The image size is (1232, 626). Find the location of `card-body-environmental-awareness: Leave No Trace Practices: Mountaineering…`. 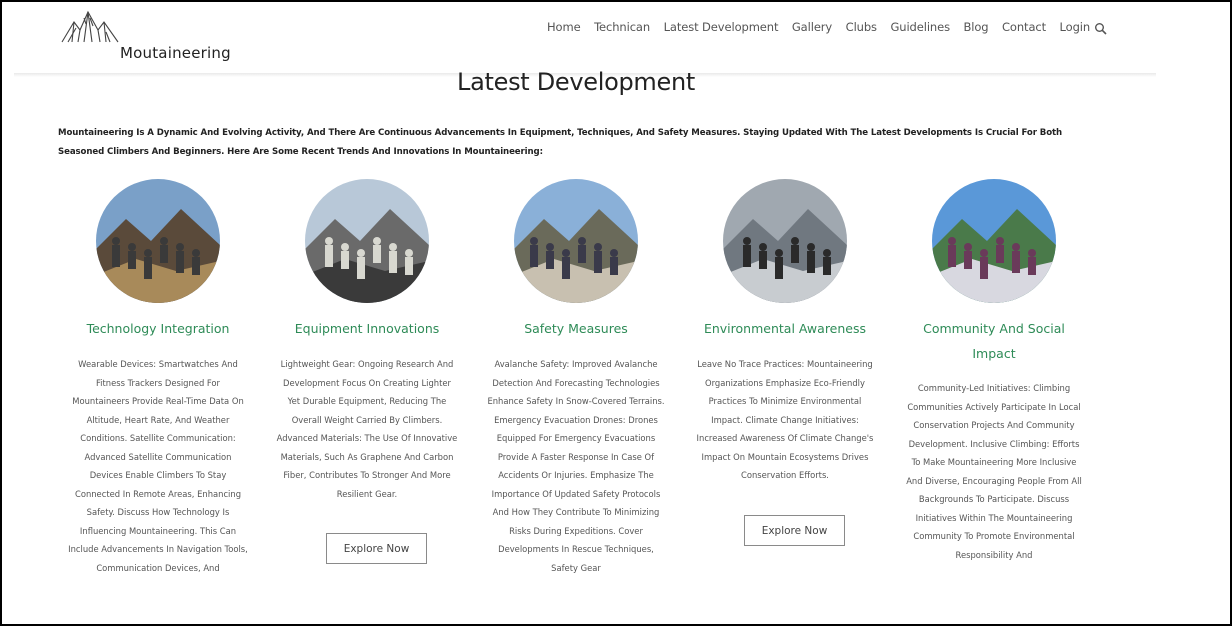

card-body-environmental-awareness: Leave No Trace Practices: Mountaineering… is located at coordinates (785, 419).